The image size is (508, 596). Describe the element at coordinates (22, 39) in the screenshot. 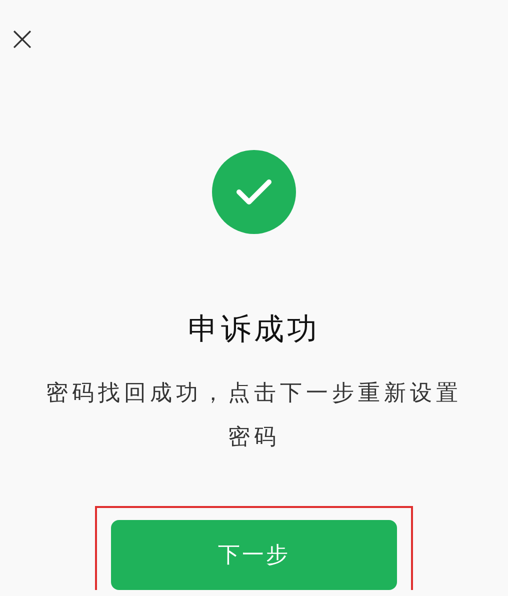

I see `close-button: ×` at that location.